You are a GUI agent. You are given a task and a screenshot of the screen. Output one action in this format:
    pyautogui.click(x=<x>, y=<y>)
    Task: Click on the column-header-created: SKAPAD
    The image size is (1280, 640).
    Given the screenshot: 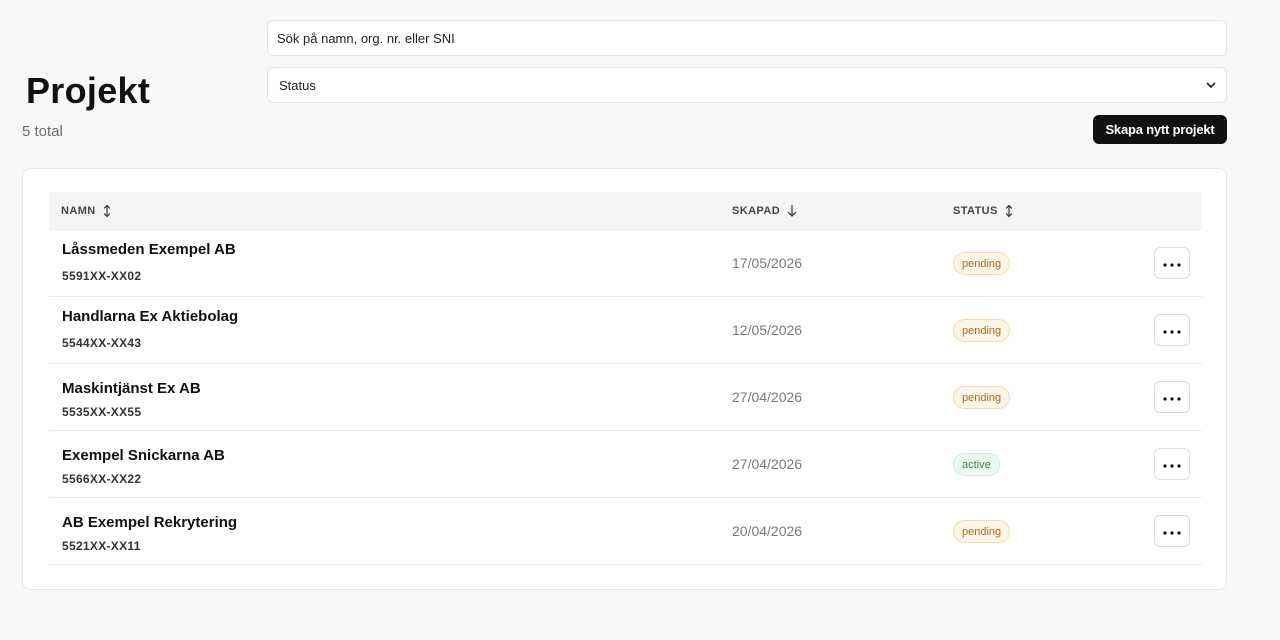 What is the action you would take?
    pyautogui.click(x=764, y=211)
    